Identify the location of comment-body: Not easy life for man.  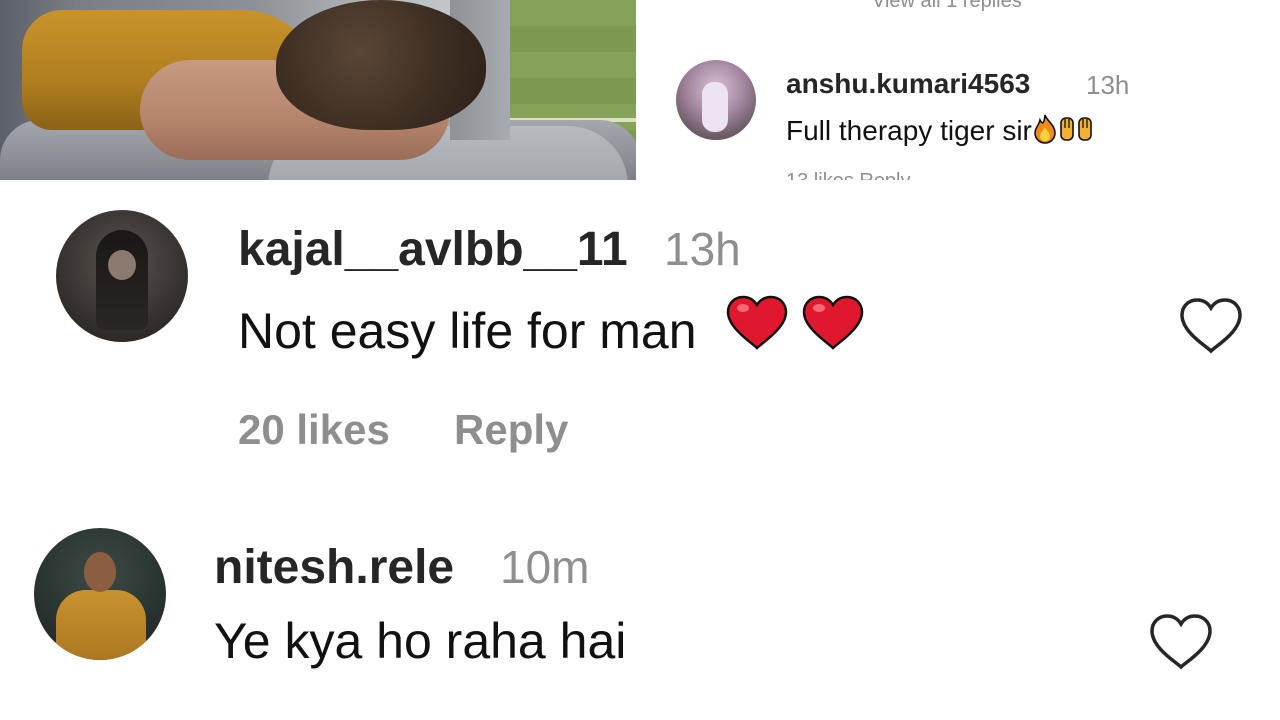
(467, 331).